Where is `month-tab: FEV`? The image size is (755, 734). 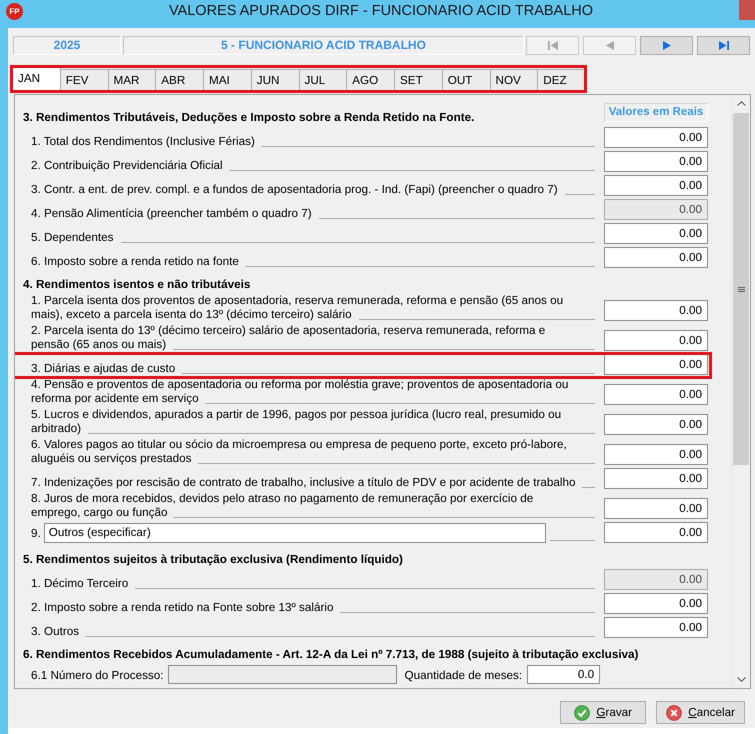
month-tab: FEV is located at coordinates (84, 79).